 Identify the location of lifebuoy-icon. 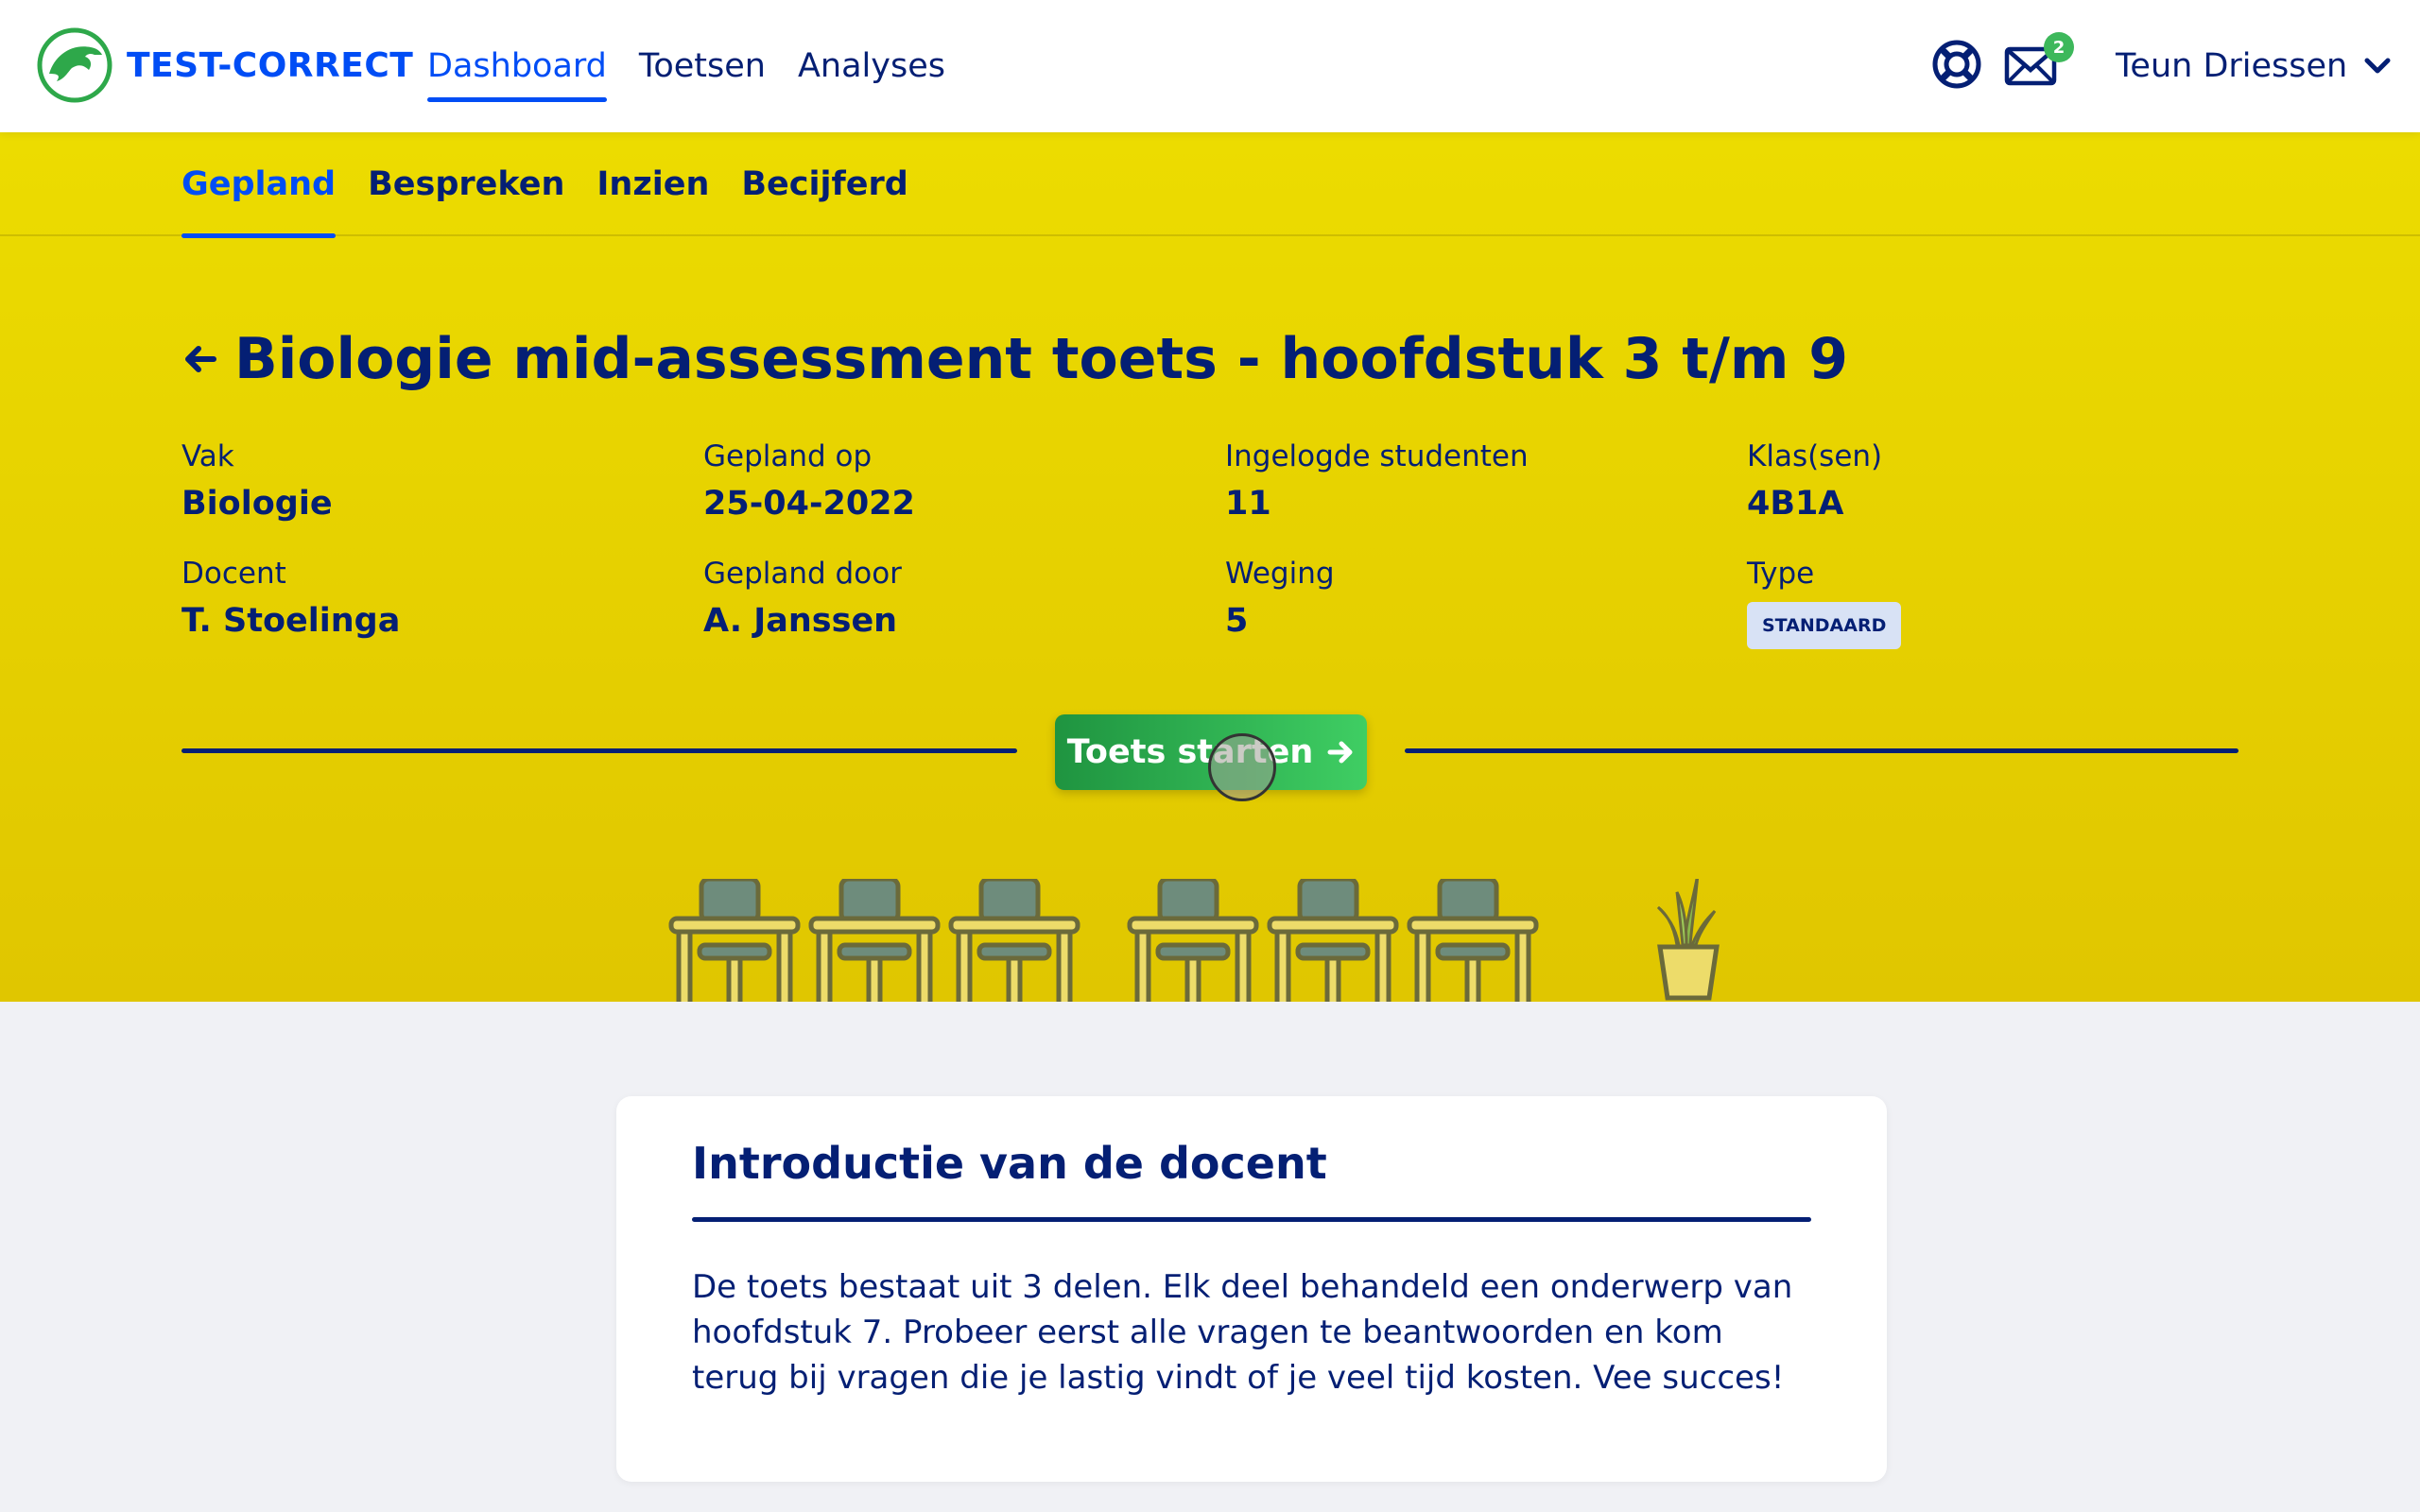
(1956, 64).